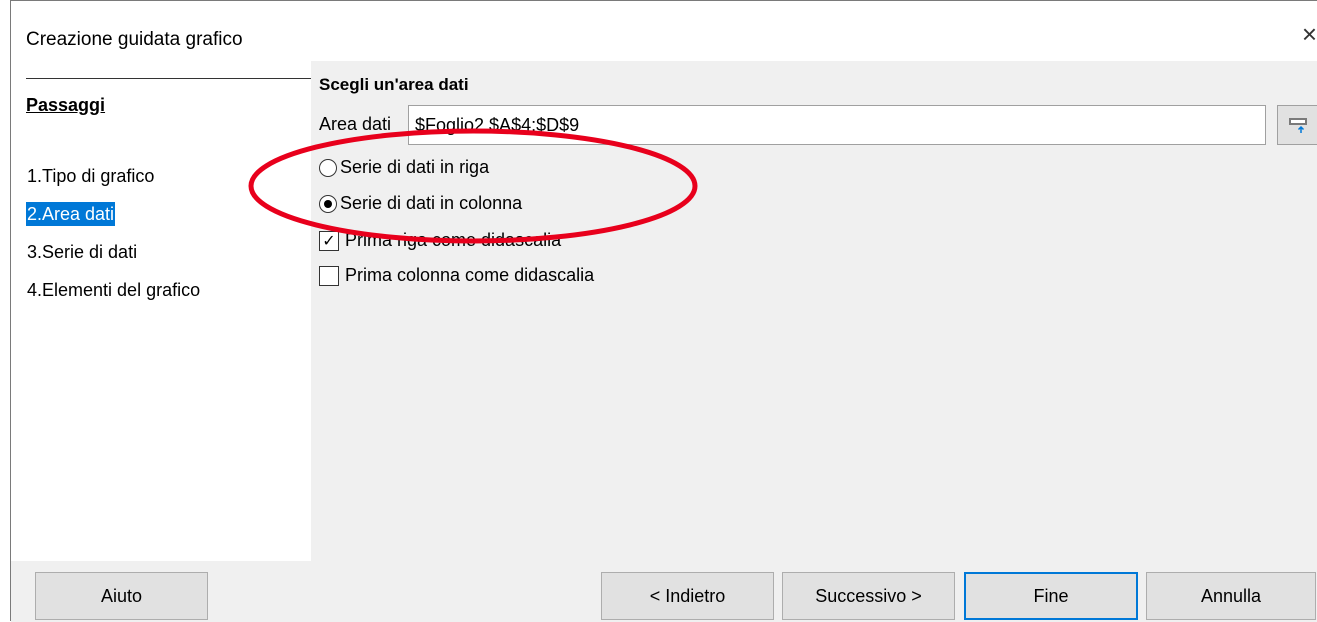 The width and height of the screenshot is (1317, 622). I want to click on radio-label: Serie di dati in colonna, so click(431, 203).